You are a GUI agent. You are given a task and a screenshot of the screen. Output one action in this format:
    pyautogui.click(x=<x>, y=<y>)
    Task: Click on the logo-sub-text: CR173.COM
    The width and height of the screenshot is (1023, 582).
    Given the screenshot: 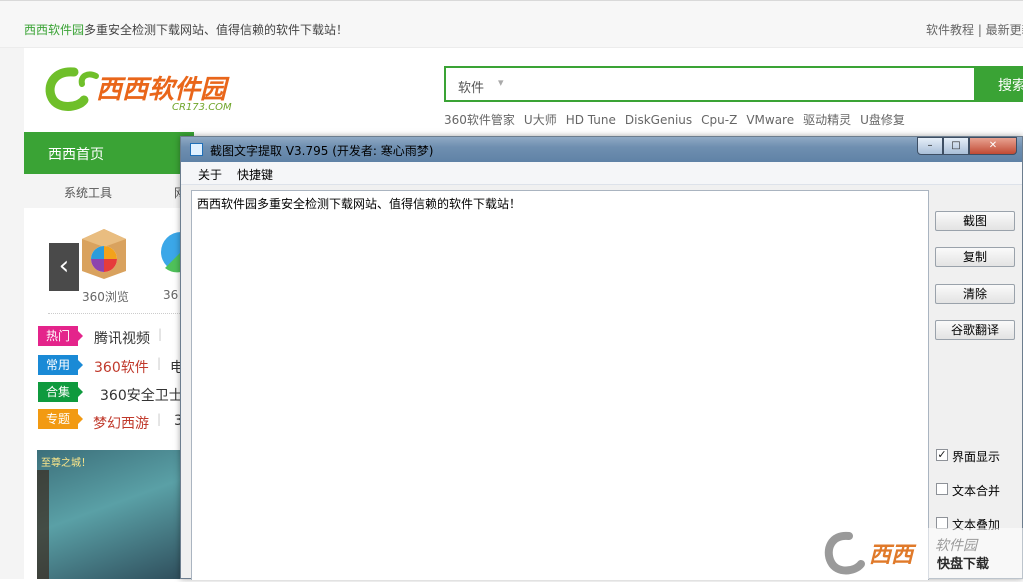 What is the action you would take?
    pyautogui.click(x=202, y=107)
    